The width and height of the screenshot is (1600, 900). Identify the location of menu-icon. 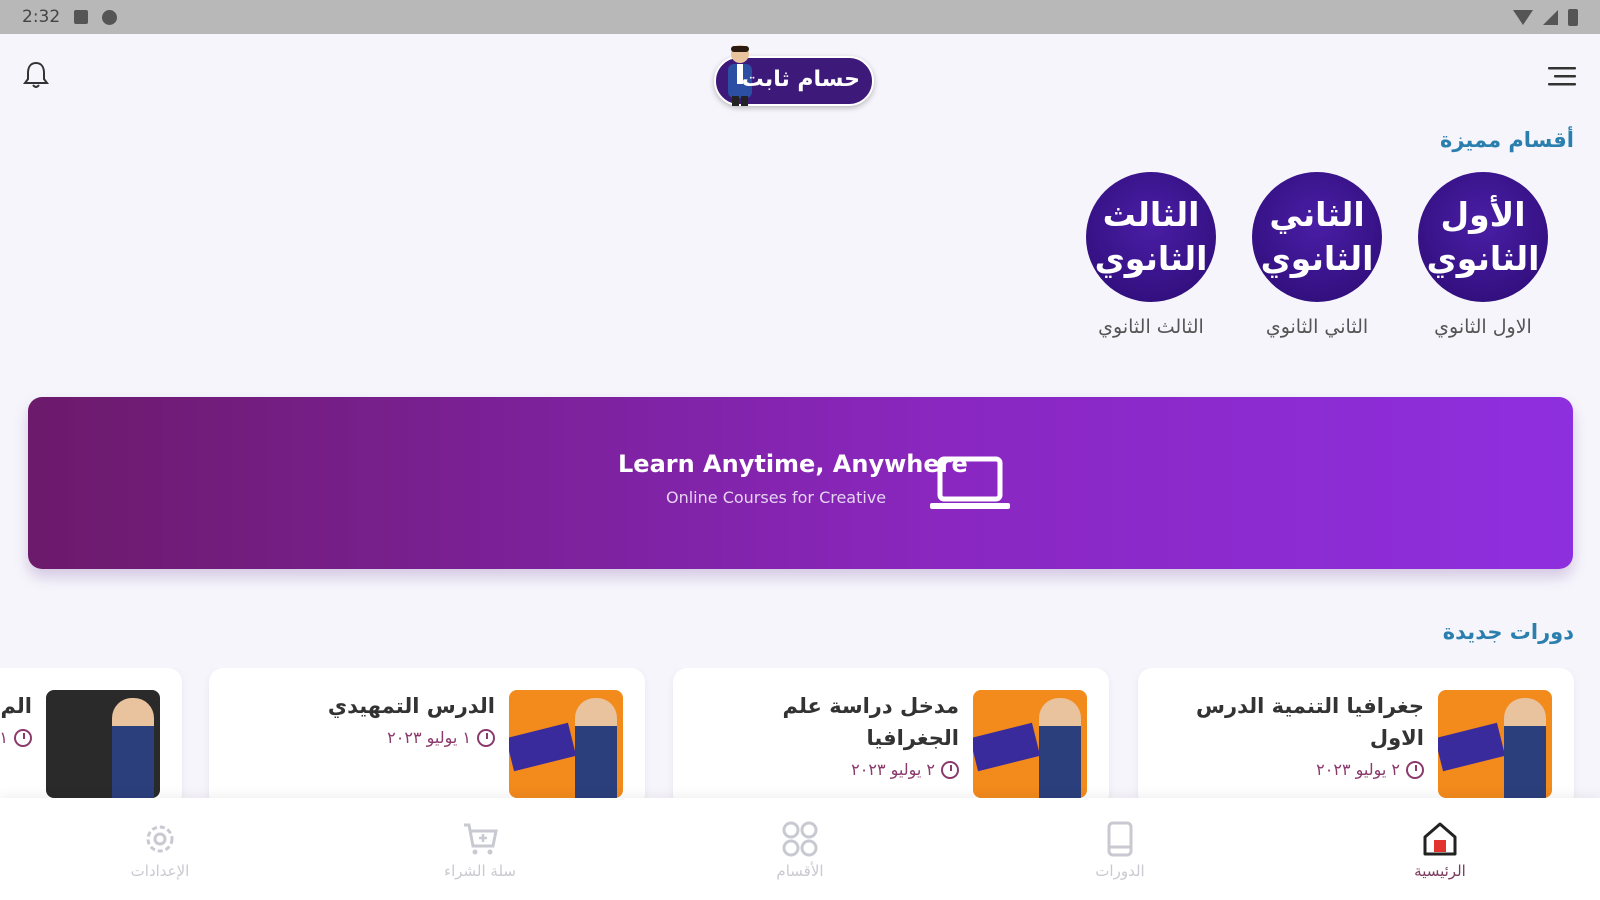
(1562, 77).